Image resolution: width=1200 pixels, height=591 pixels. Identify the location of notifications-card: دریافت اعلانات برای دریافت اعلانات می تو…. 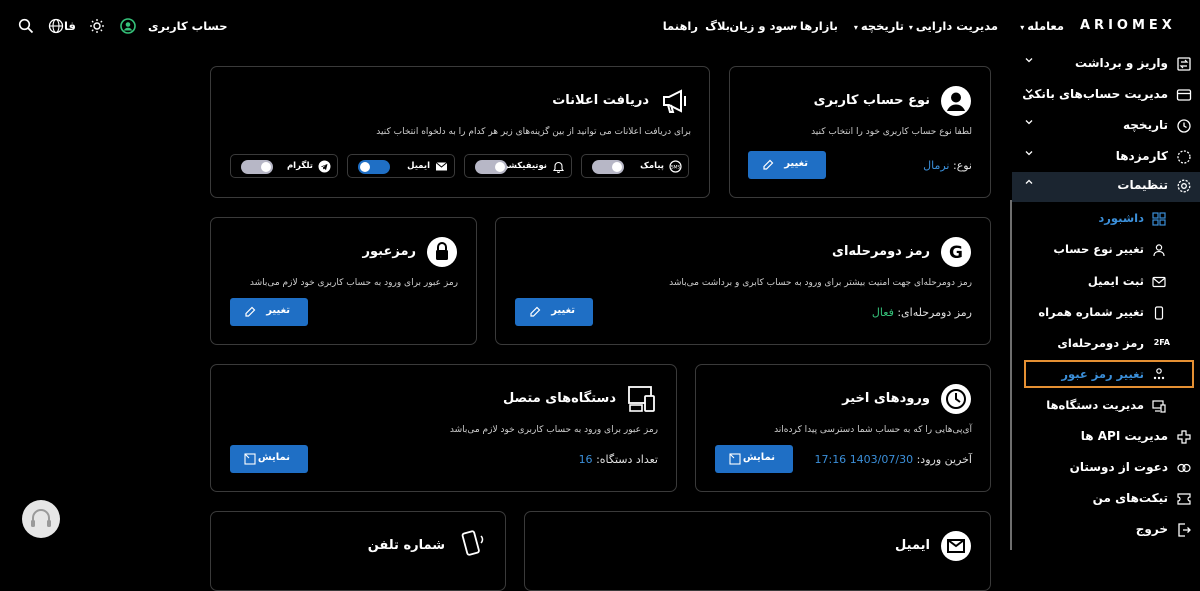
(460, 132).